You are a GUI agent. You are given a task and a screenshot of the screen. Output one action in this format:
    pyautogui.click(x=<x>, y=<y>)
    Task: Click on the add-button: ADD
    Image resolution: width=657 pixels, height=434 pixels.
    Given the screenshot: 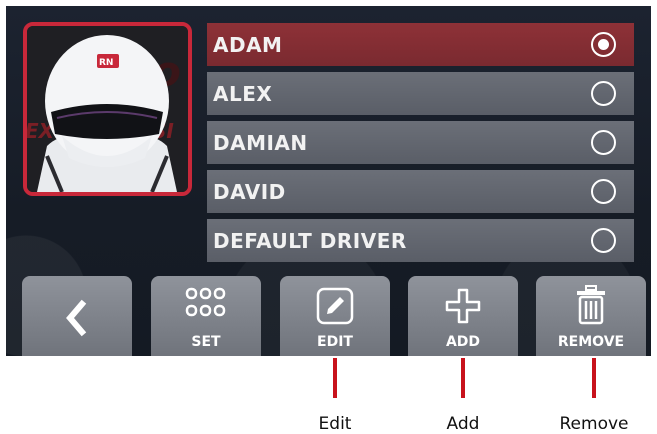 What is the action you would take?
    pyautogui.click(x=463, y=316)
    